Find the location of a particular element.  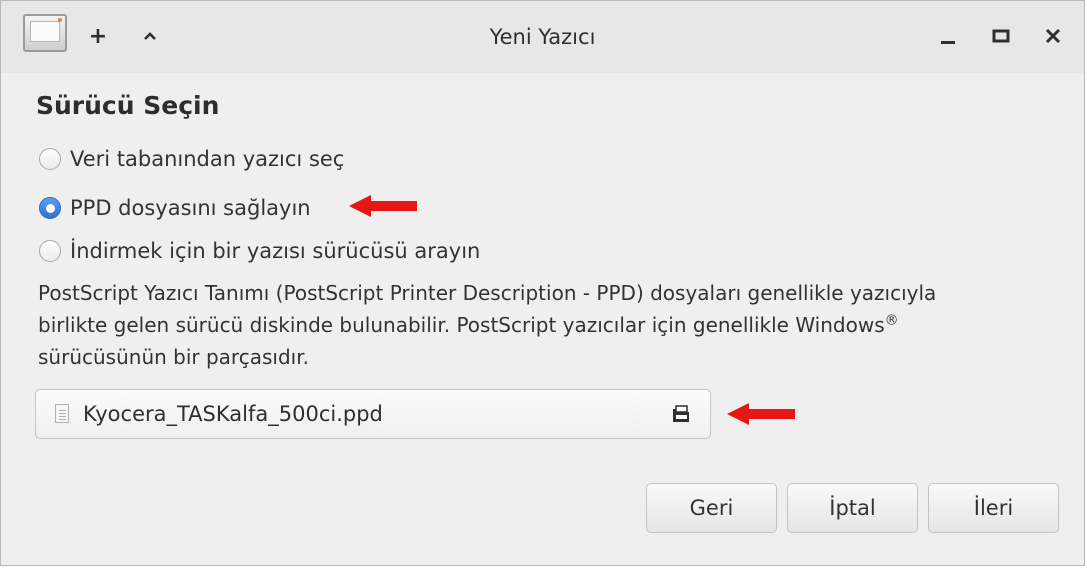

back-button: Geri is located at coordinates (711, 508).